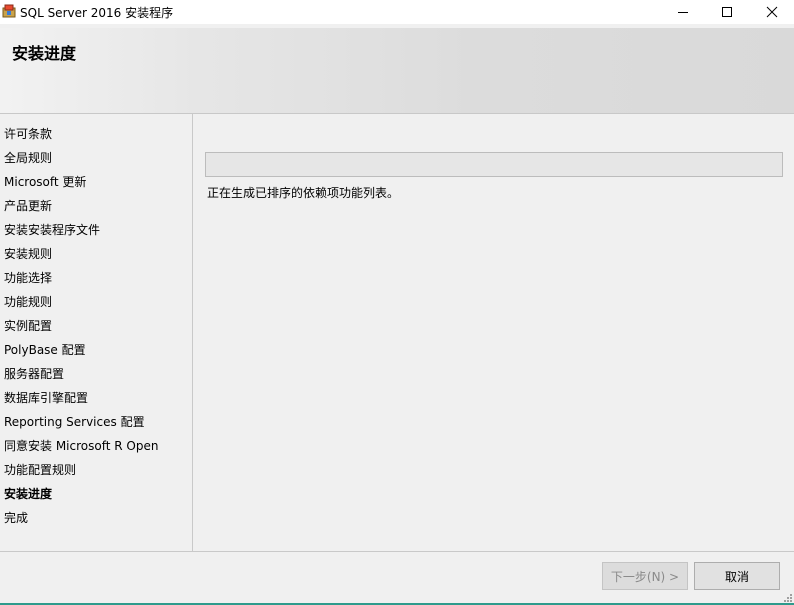 The height and width of the screenshot is (605, 794). I want to click on resize-grip-icon, so click(788, 598).